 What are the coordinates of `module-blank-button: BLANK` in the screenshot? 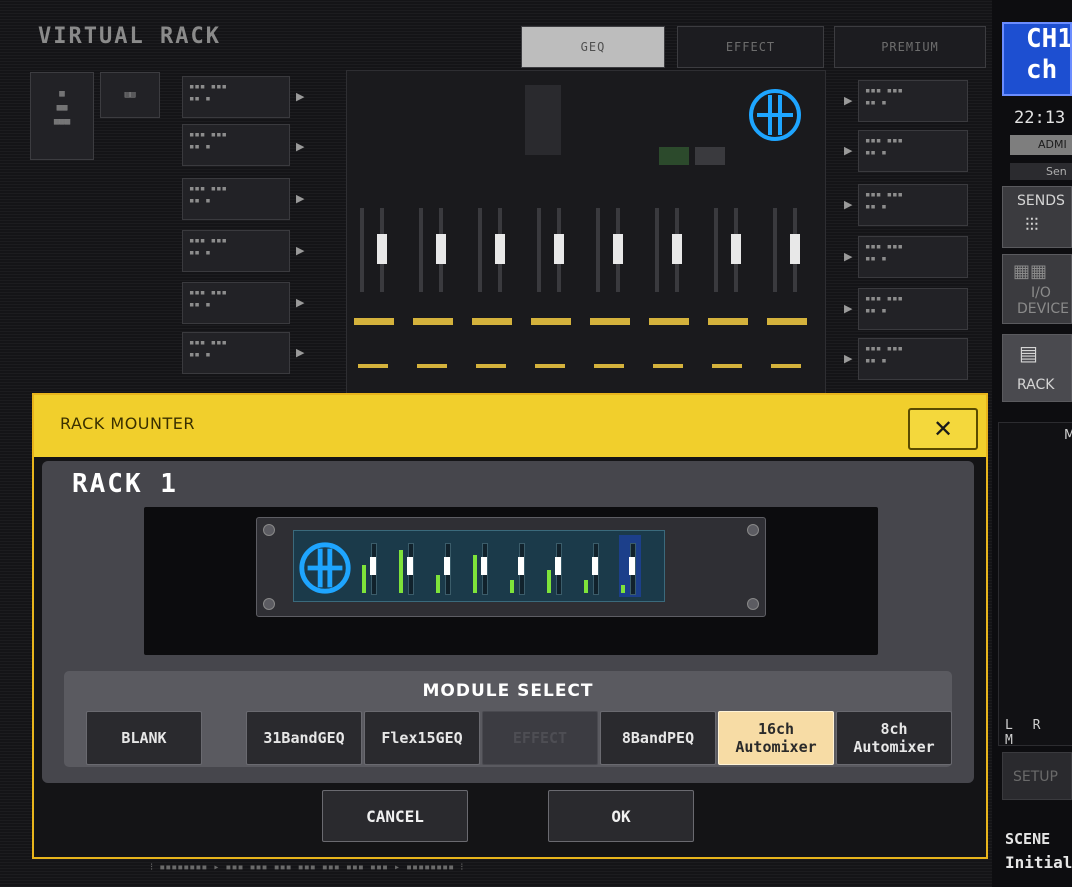 It's located at (144, 738).